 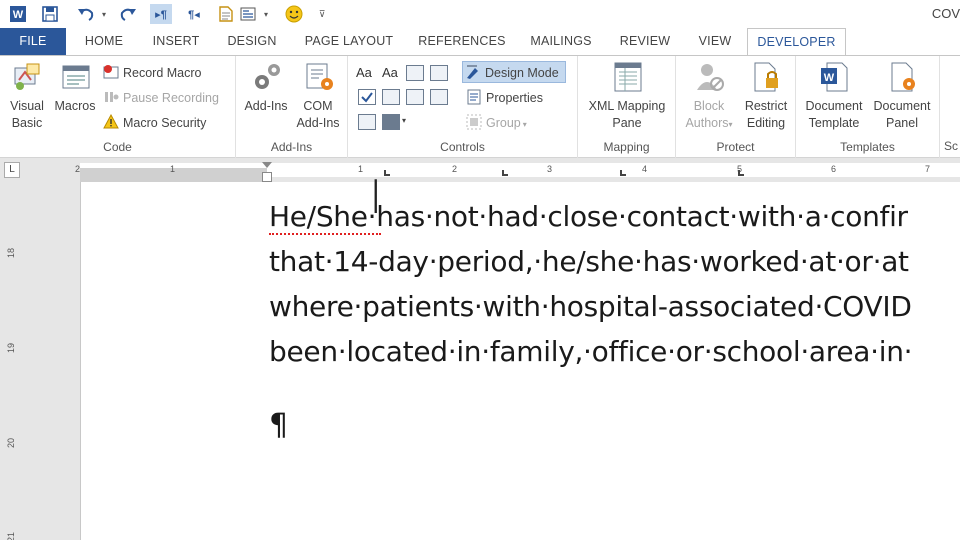 What do you see at coordinates (11, 443) in the screenshot?
I see `vruler-number: 20` at bounding box center [11, 443].